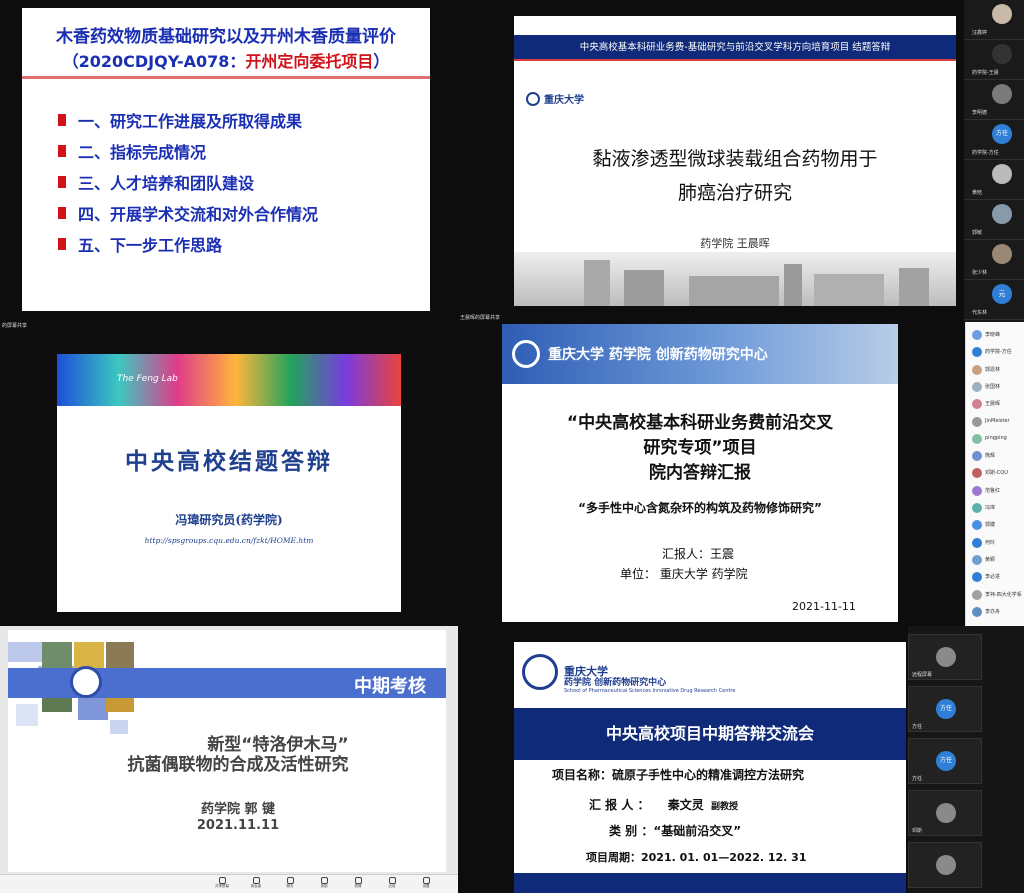  Describe the element at coordinates (678, 775) in the screenshot. I see `project-name: 项目名称：硫原子手性中心的精准调控方法研究` at that location.